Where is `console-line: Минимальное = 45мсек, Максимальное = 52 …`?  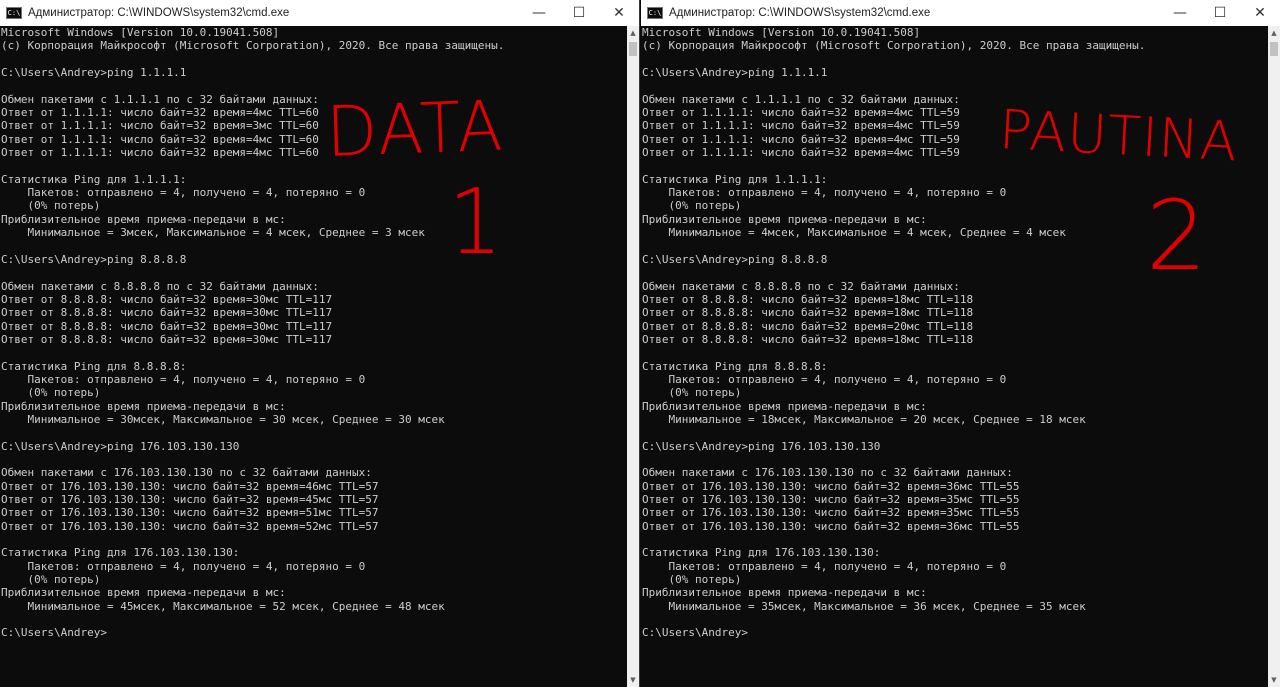 console-line: Минимальное = 45мсек, Максимальное = 52 … is located at coordinates (223, 606).